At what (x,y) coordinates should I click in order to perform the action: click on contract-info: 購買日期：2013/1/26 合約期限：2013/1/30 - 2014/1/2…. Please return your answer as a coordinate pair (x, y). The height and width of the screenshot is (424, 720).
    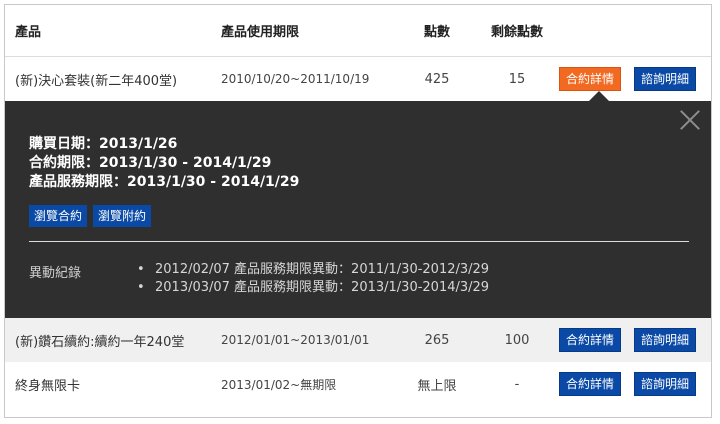
    Looking at the image, I should click on (164, 163).